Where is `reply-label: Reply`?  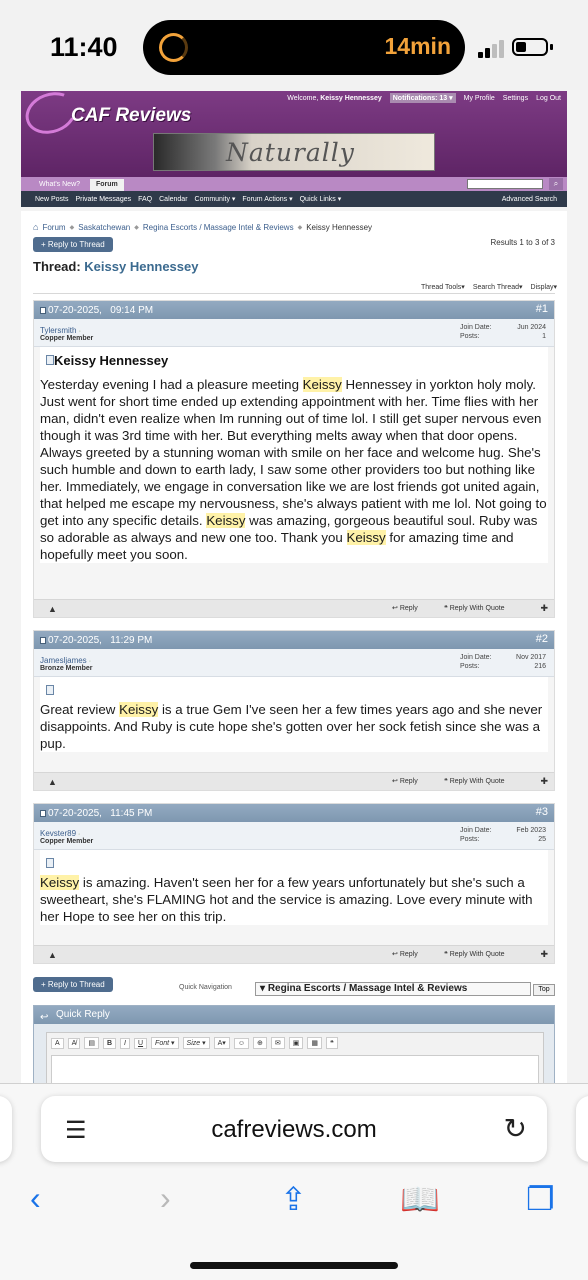
reply-label: Reply is located at coordinates (408, 608).